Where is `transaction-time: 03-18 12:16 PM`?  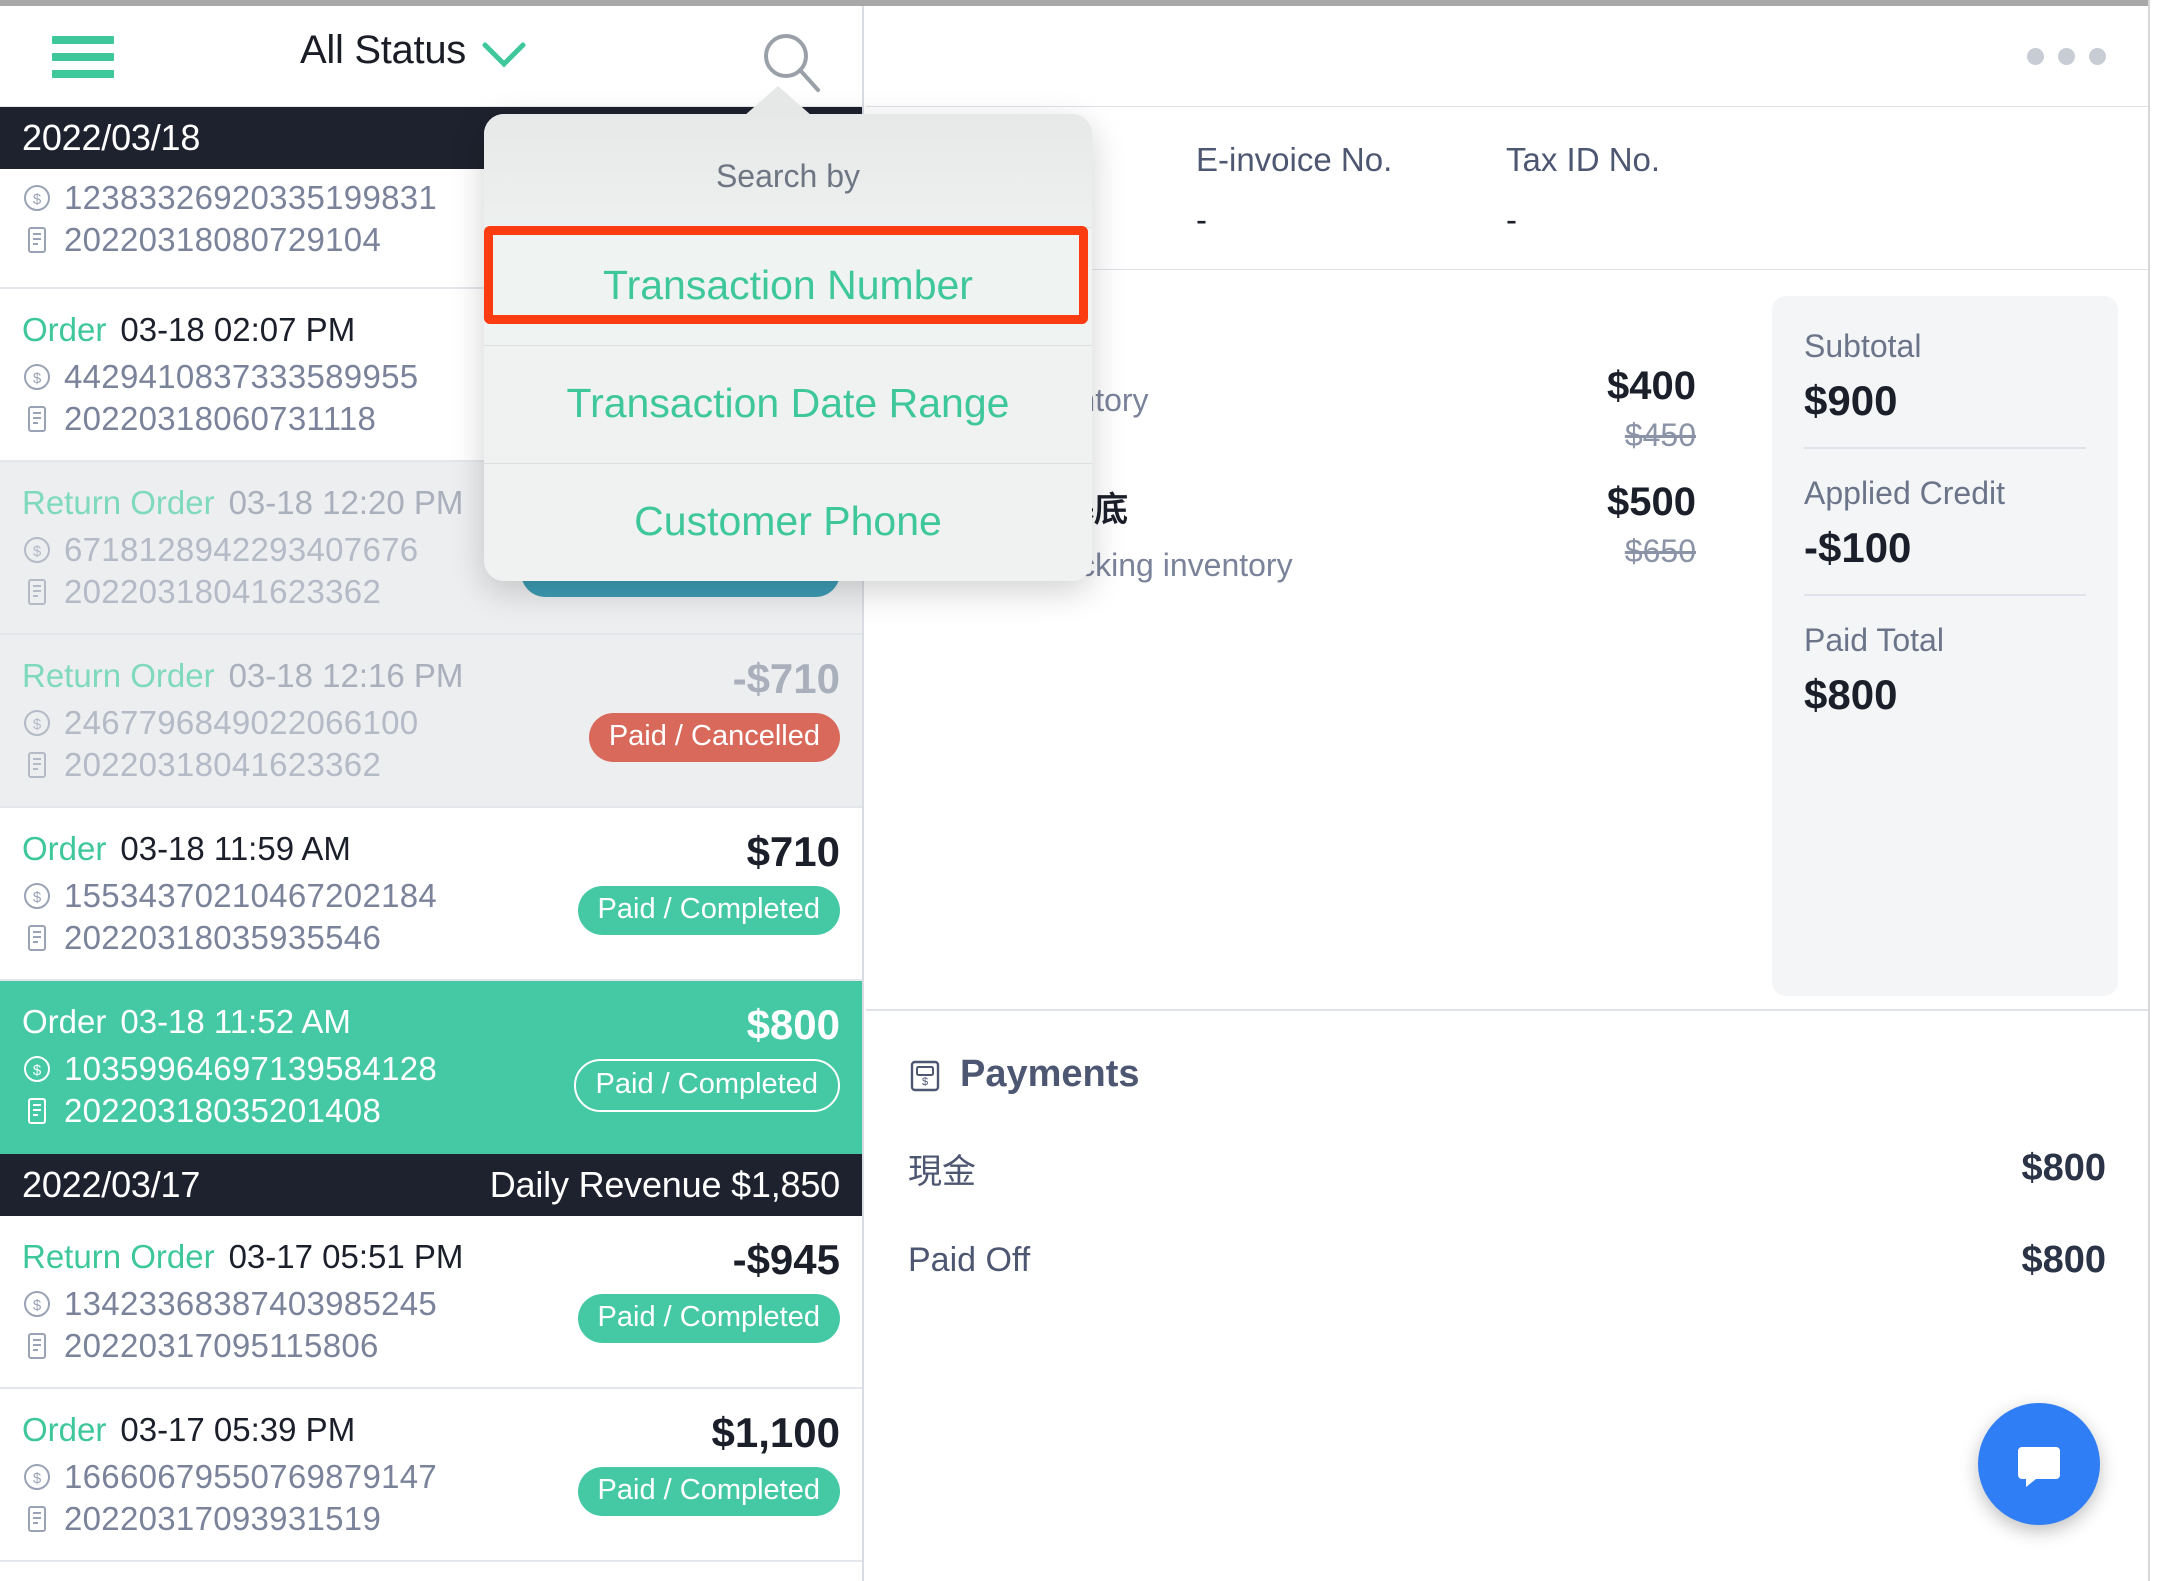
transaction-time: 03-18 12:16 PM is located at coordinates (346, 675).